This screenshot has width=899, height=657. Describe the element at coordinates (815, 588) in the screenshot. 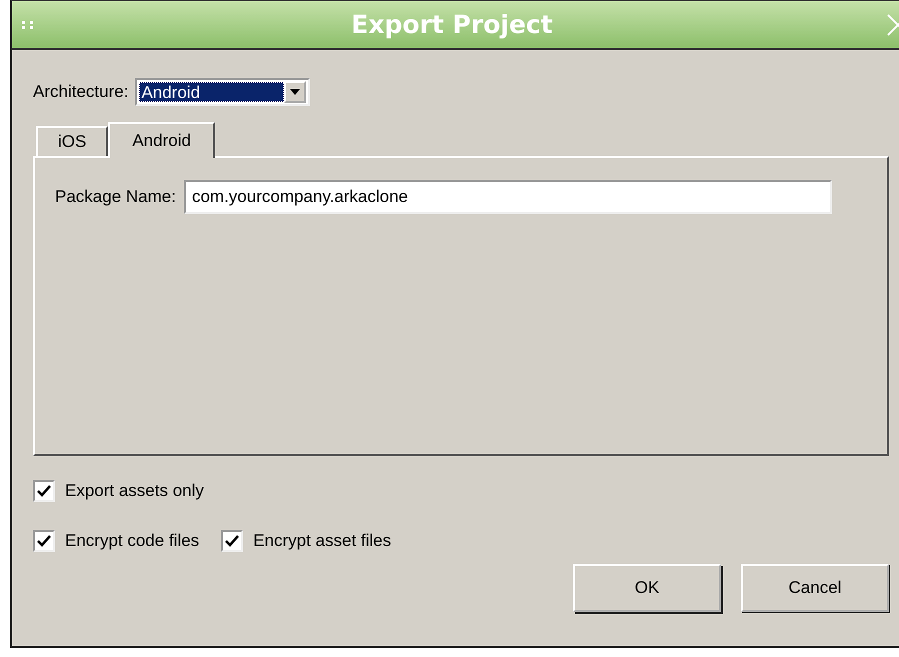

I see `dialog-button: Cancel` at that location.